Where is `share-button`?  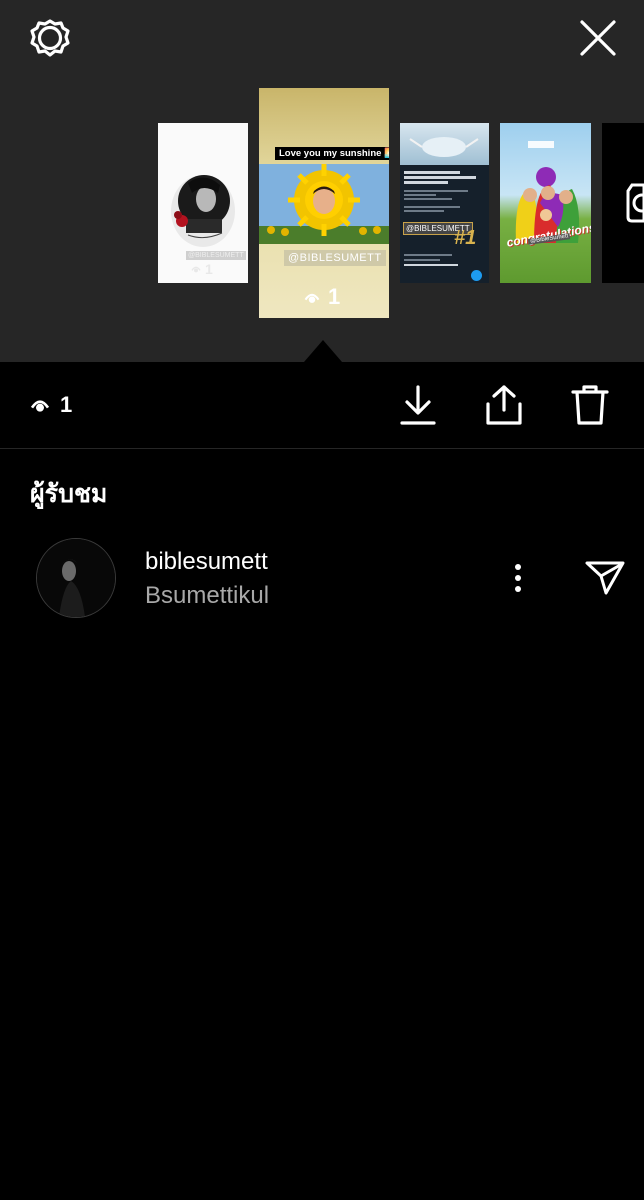
share-button is located at coordinates (504, 405).